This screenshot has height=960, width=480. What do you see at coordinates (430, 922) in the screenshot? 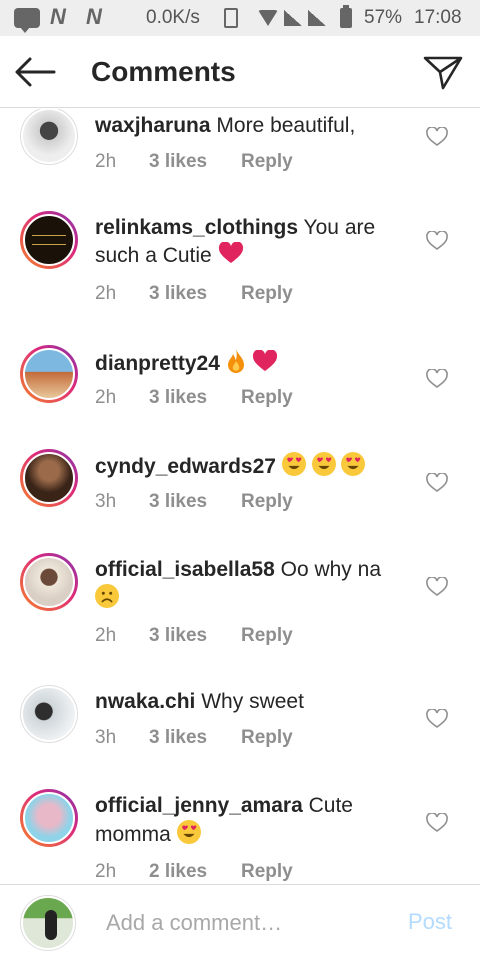
I see `post-button: Post` at bounding box center [430, 922].